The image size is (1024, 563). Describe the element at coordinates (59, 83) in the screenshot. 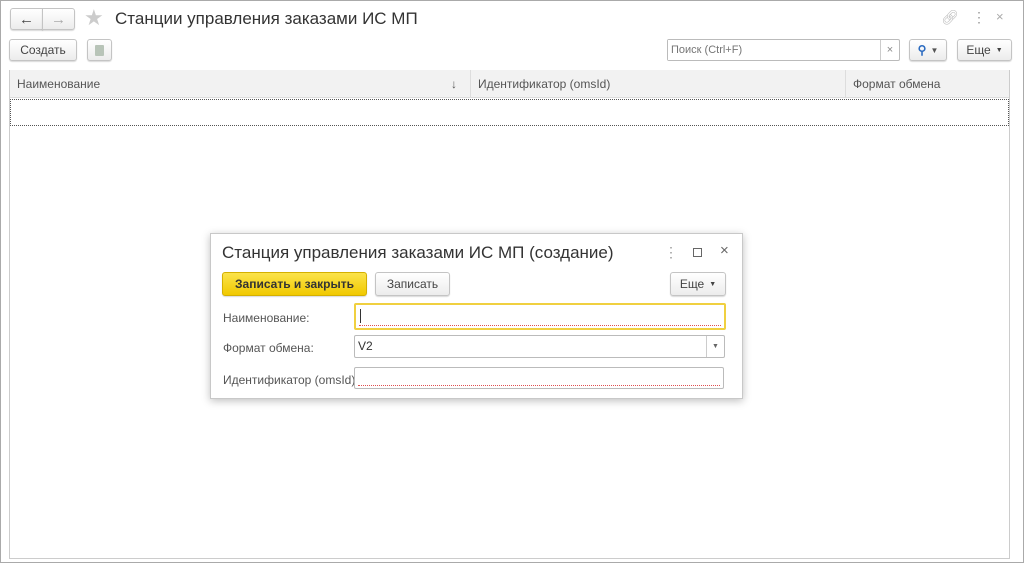

I see `column-label: Наименование` at that location.